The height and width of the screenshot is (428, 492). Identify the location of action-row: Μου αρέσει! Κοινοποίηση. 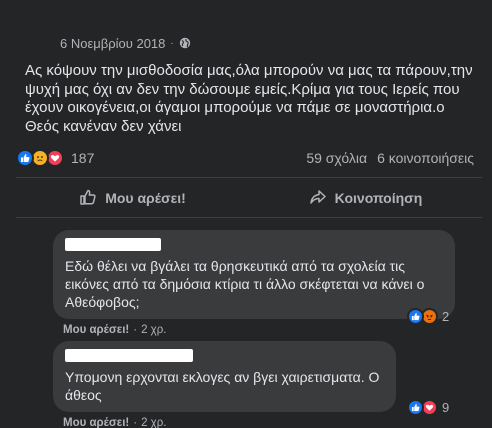
(249, 198).